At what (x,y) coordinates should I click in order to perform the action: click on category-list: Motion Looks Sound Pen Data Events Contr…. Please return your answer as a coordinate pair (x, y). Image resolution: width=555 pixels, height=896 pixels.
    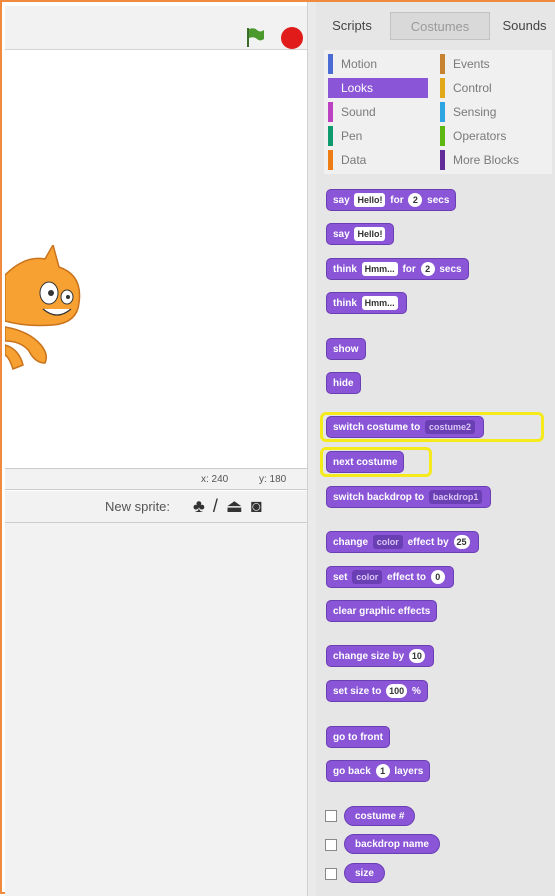
    Looking at the image, I should click on (438, 112).